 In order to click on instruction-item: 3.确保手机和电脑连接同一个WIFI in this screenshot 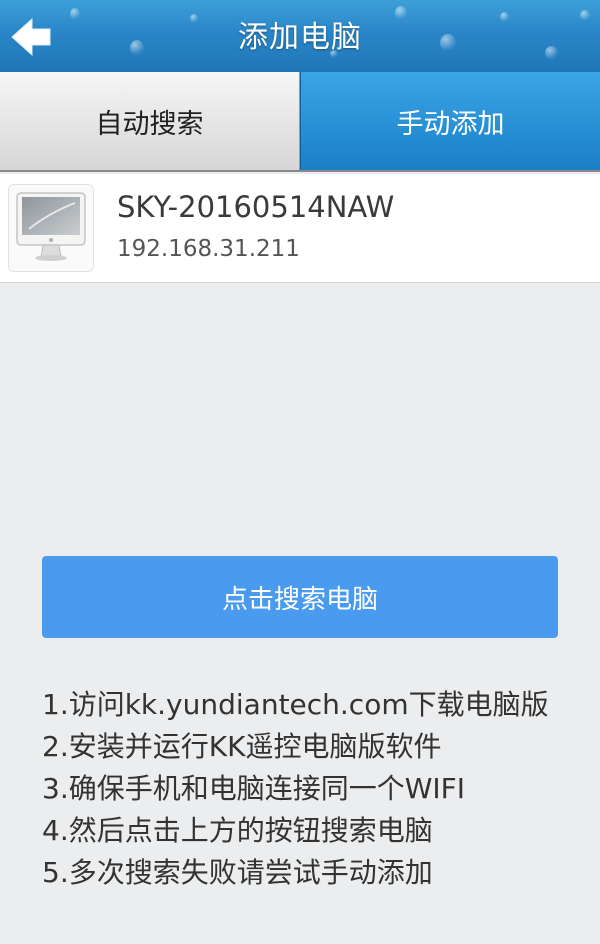, I will do `click(254, 788)`.